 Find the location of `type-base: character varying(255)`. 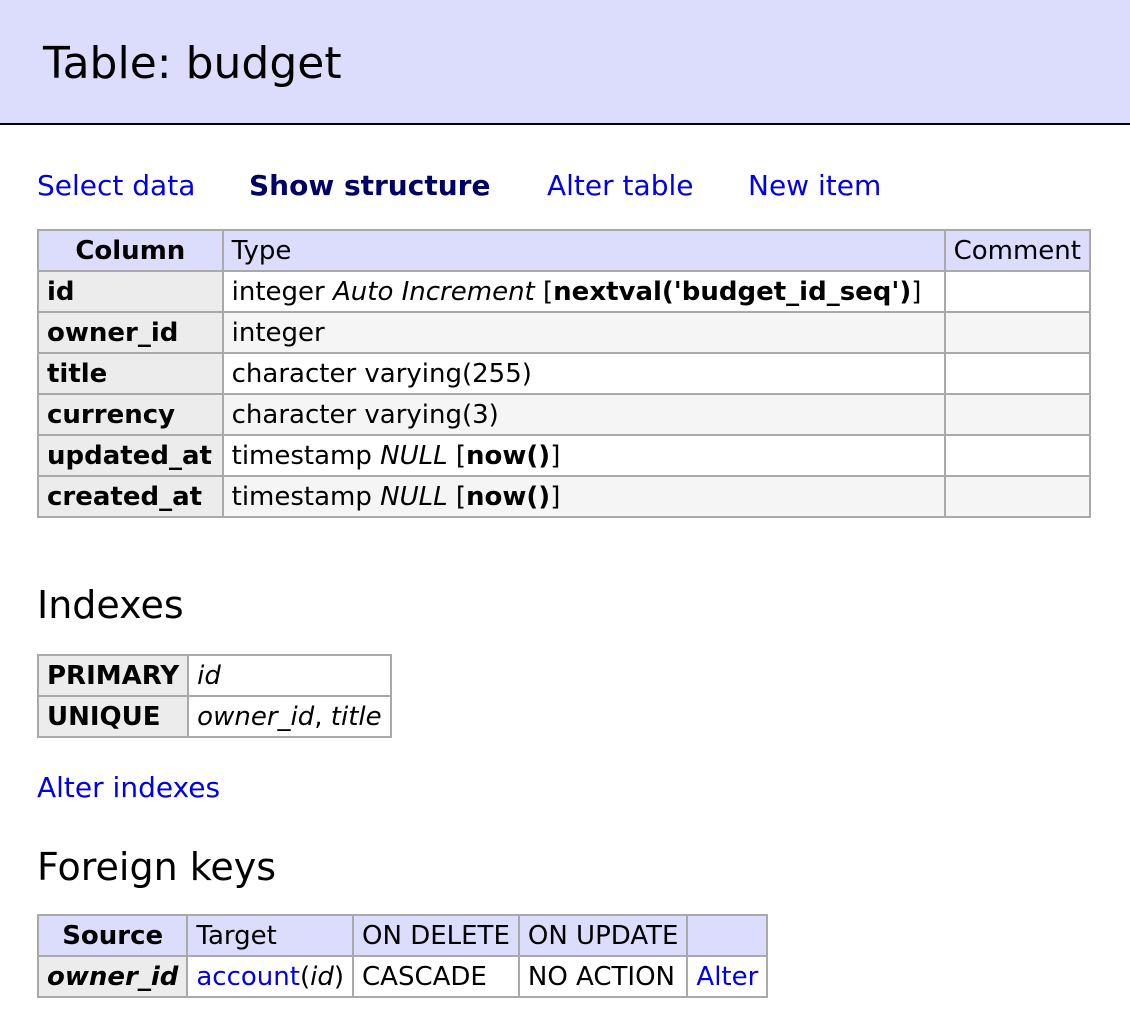

type-base: character varying(255) is located at coordinates (381, 373).